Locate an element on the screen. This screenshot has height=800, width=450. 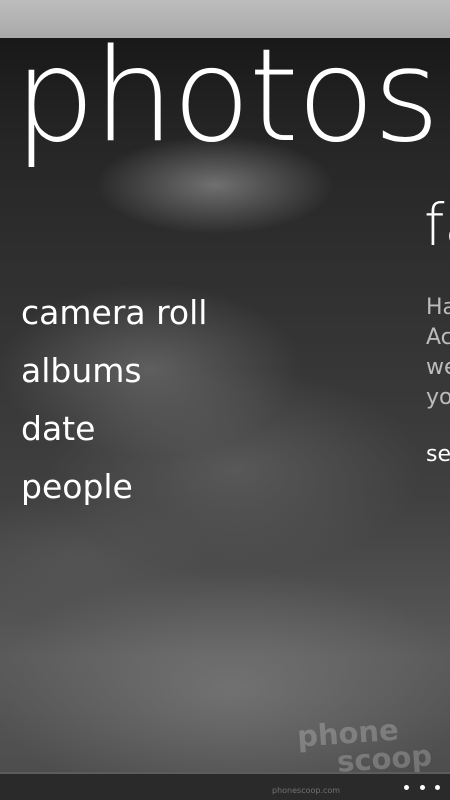
next-section-text-line: Ac is located at coordinates (438, 337).